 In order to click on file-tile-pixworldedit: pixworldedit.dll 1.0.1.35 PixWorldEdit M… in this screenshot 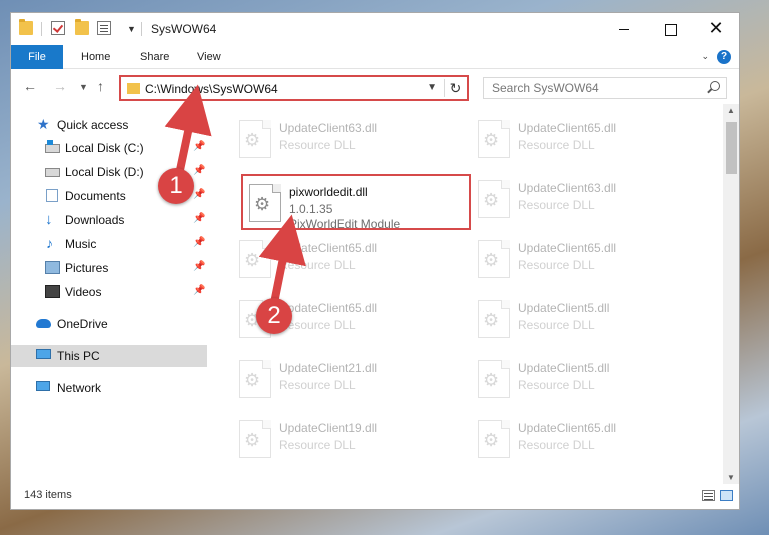, I will do `click(356, 202)`.